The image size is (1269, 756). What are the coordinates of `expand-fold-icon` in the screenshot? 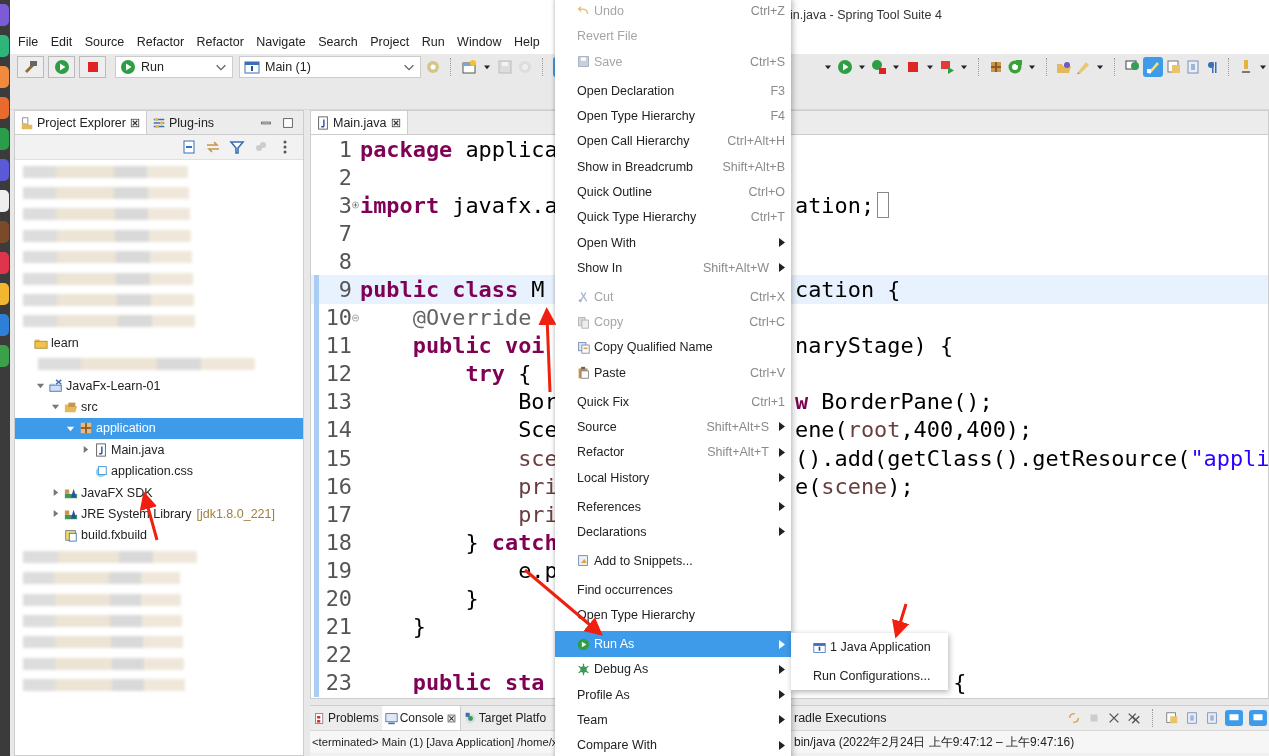 It's located at (355, 205).